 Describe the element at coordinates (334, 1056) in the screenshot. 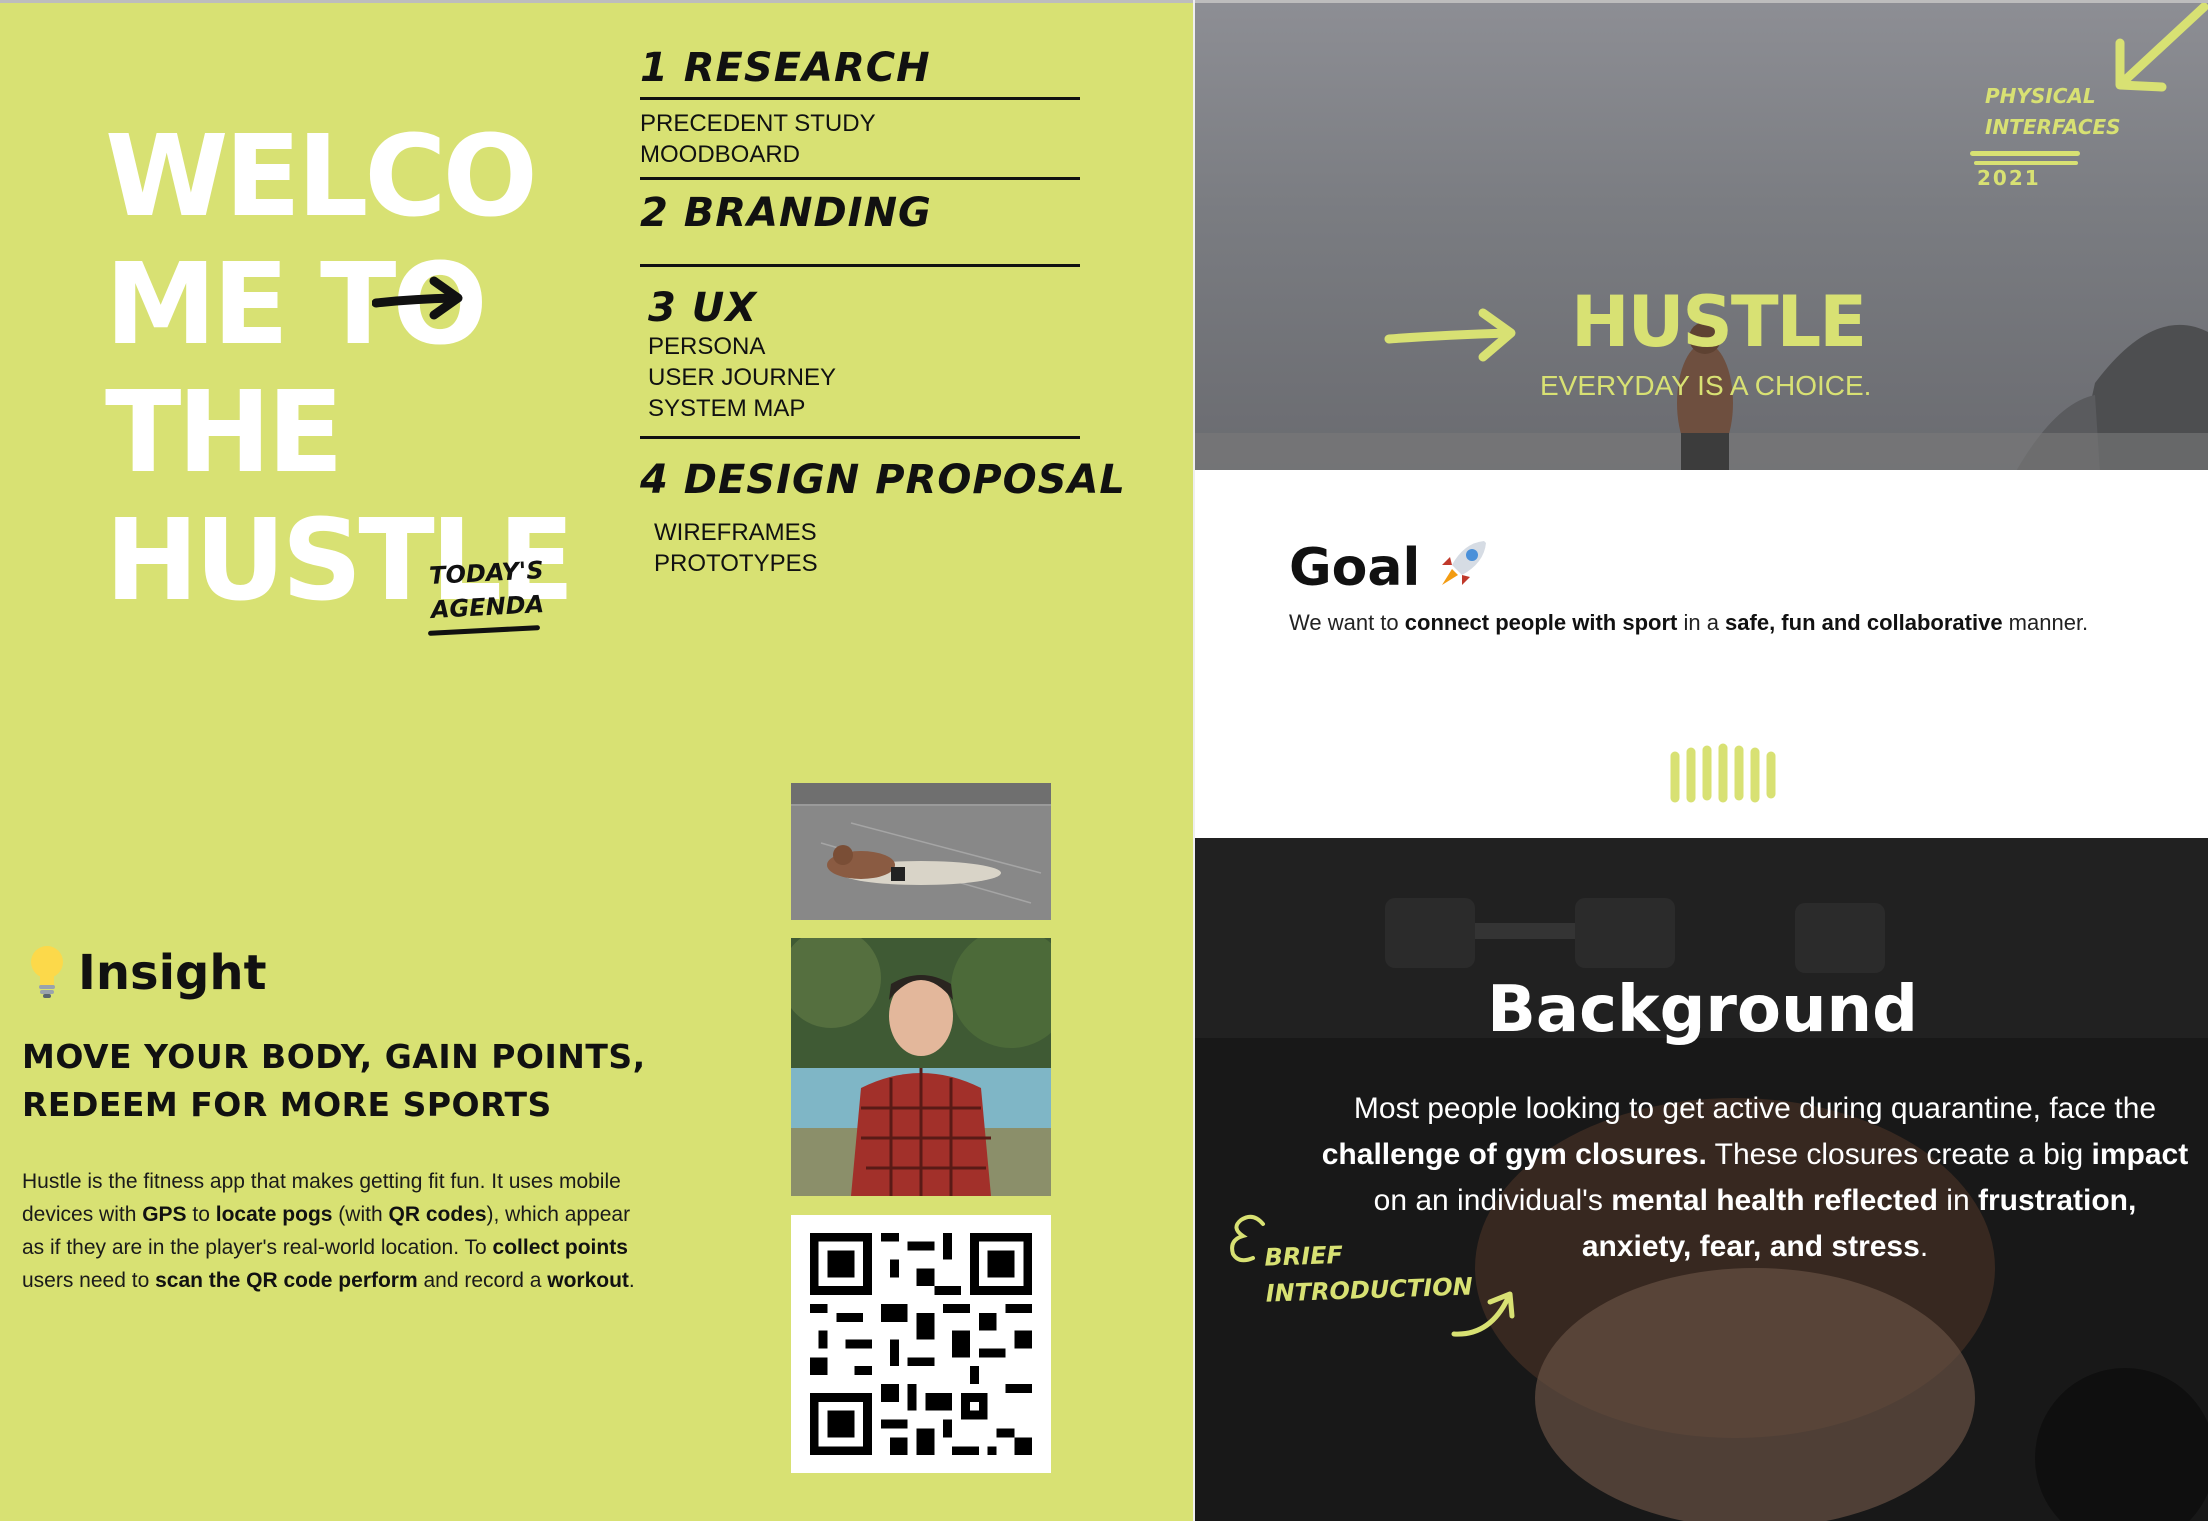

I see `tagline-line-1: MOVE YOUR BODY, GAIN POINTS,` at that location.